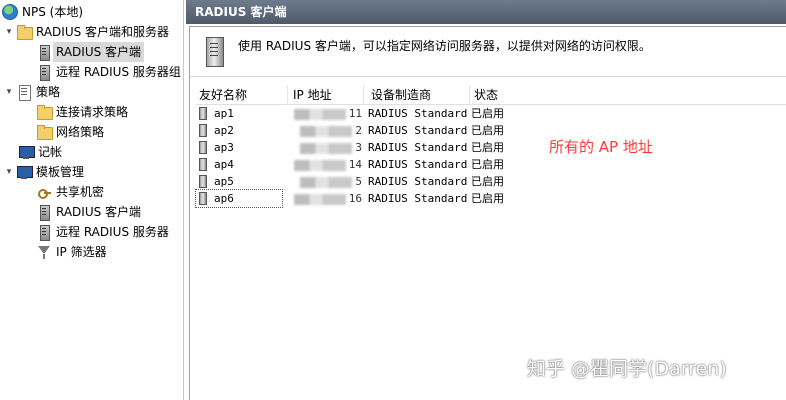 The image size is (786, 400). I want to click on list-header: 友好名称 IP 地址 设备制造商 状态, so click(491, 95).